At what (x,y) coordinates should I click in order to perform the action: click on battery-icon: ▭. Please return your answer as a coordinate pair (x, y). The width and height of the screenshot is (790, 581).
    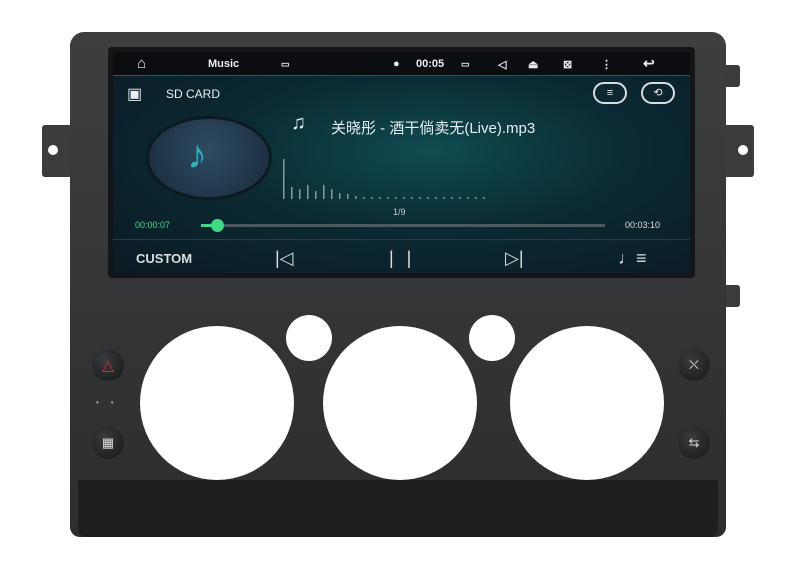
    Looking at the image, I should click on (465, 64).